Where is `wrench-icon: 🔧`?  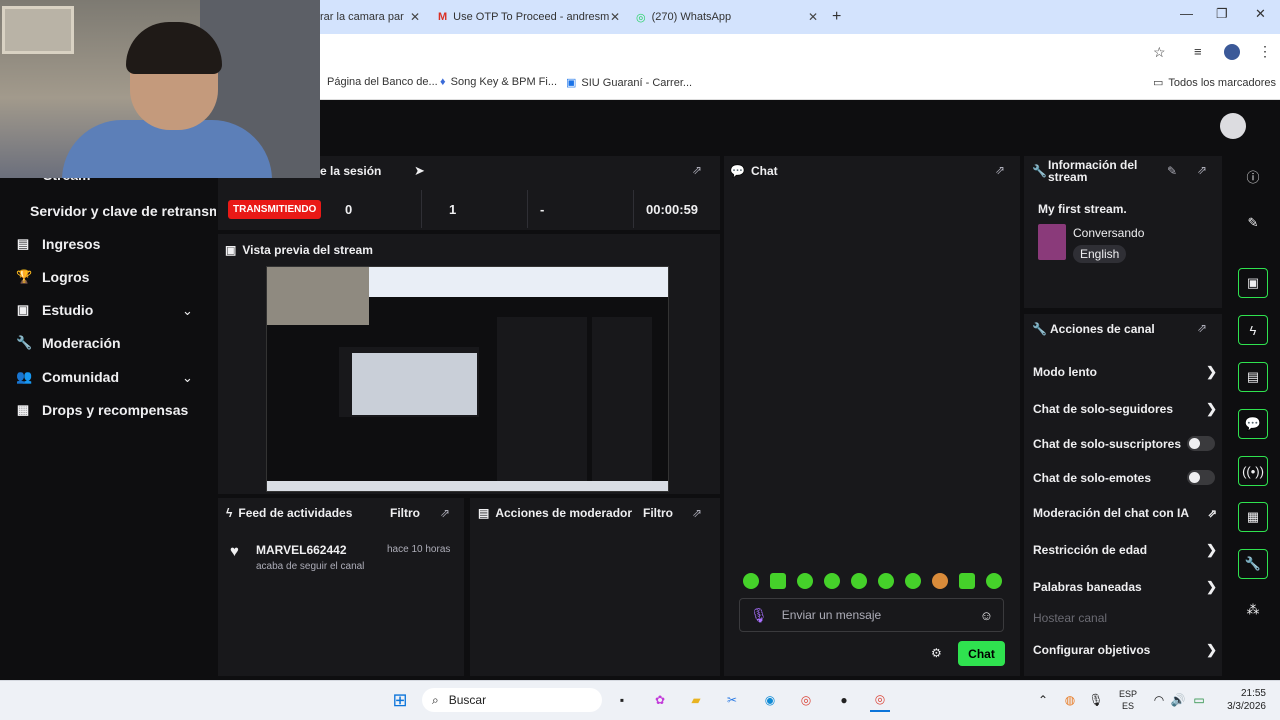
wrench-icon: 🔧 is located at coordinates (1253, 564).